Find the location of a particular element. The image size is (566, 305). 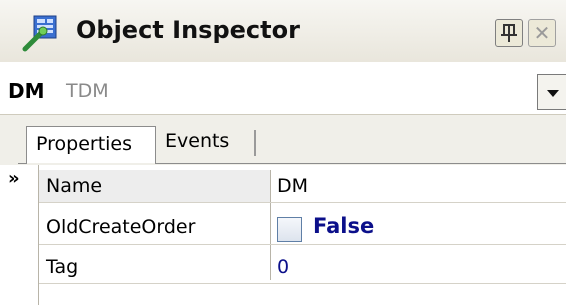

object-inspector-icon is located at coordinates (39, 33).